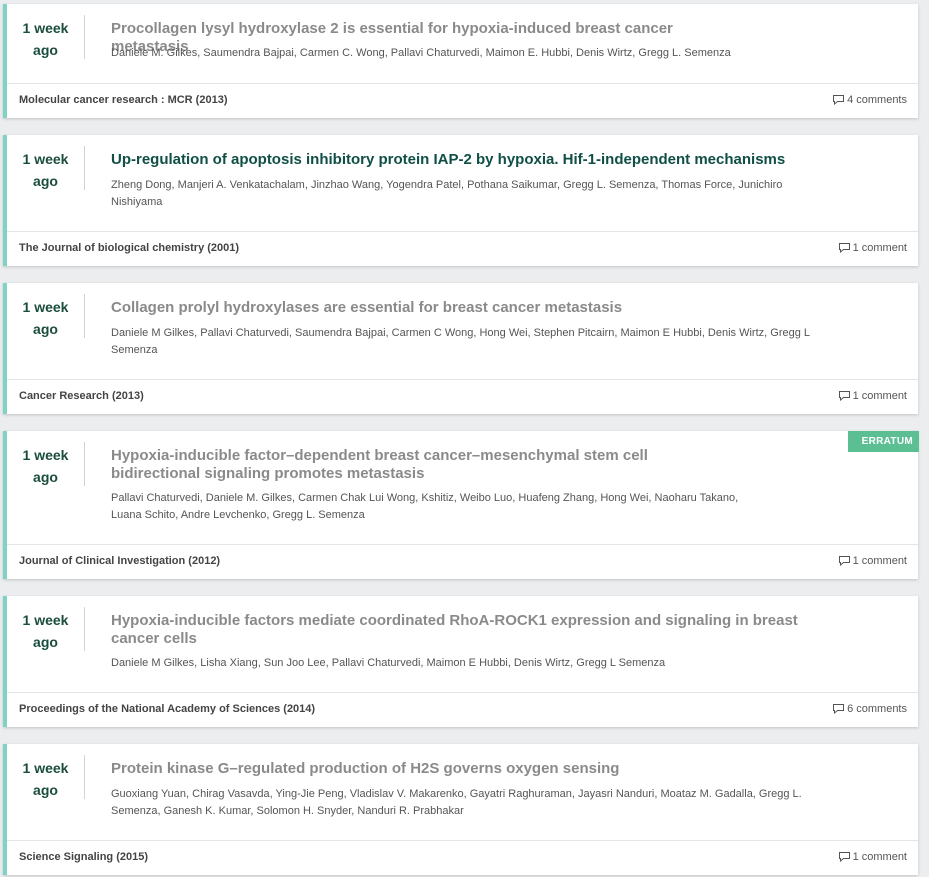 This screenshot has height=877, width=929. I want to click on comments-count: 6 comments, so click(877, 709).